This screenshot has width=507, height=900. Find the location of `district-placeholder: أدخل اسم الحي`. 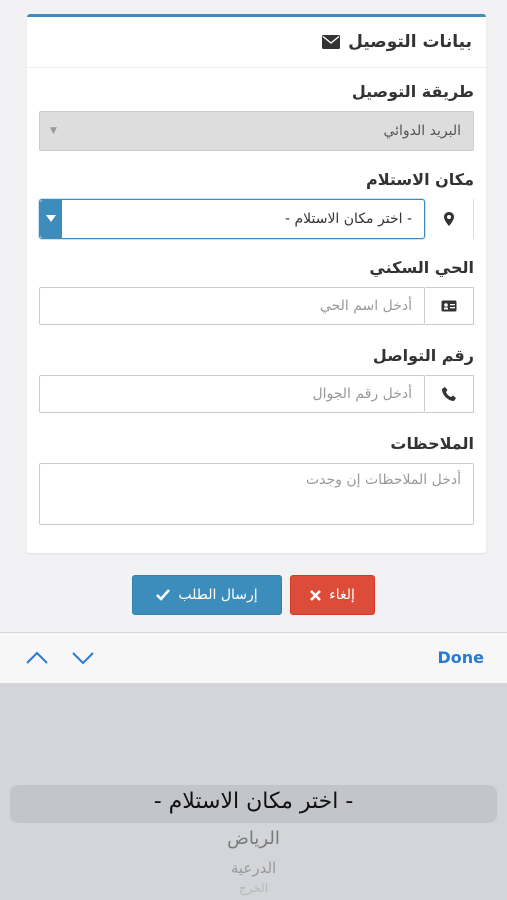

district-placeholder: أدخل اسم الحي is located at coordinates (365, 306).